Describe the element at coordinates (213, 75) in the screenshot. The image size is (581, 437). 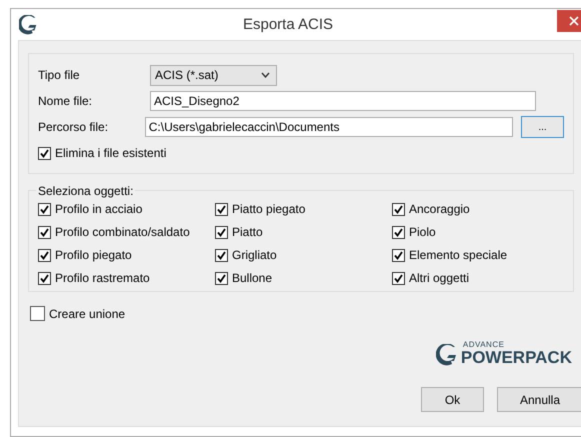
I see `file-type-dropdown: ACIS (*.sat)` at that location.